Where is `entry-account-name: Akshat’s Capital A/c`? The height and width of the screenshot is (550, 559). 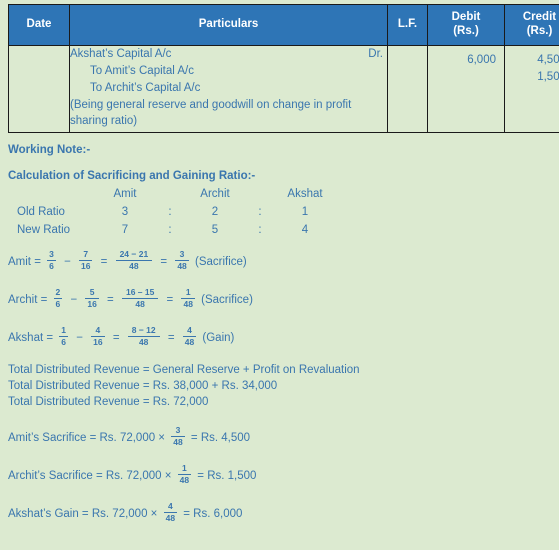 entry-account-name: Akshat’s Capital A/c is located at coordinates (121, 53).